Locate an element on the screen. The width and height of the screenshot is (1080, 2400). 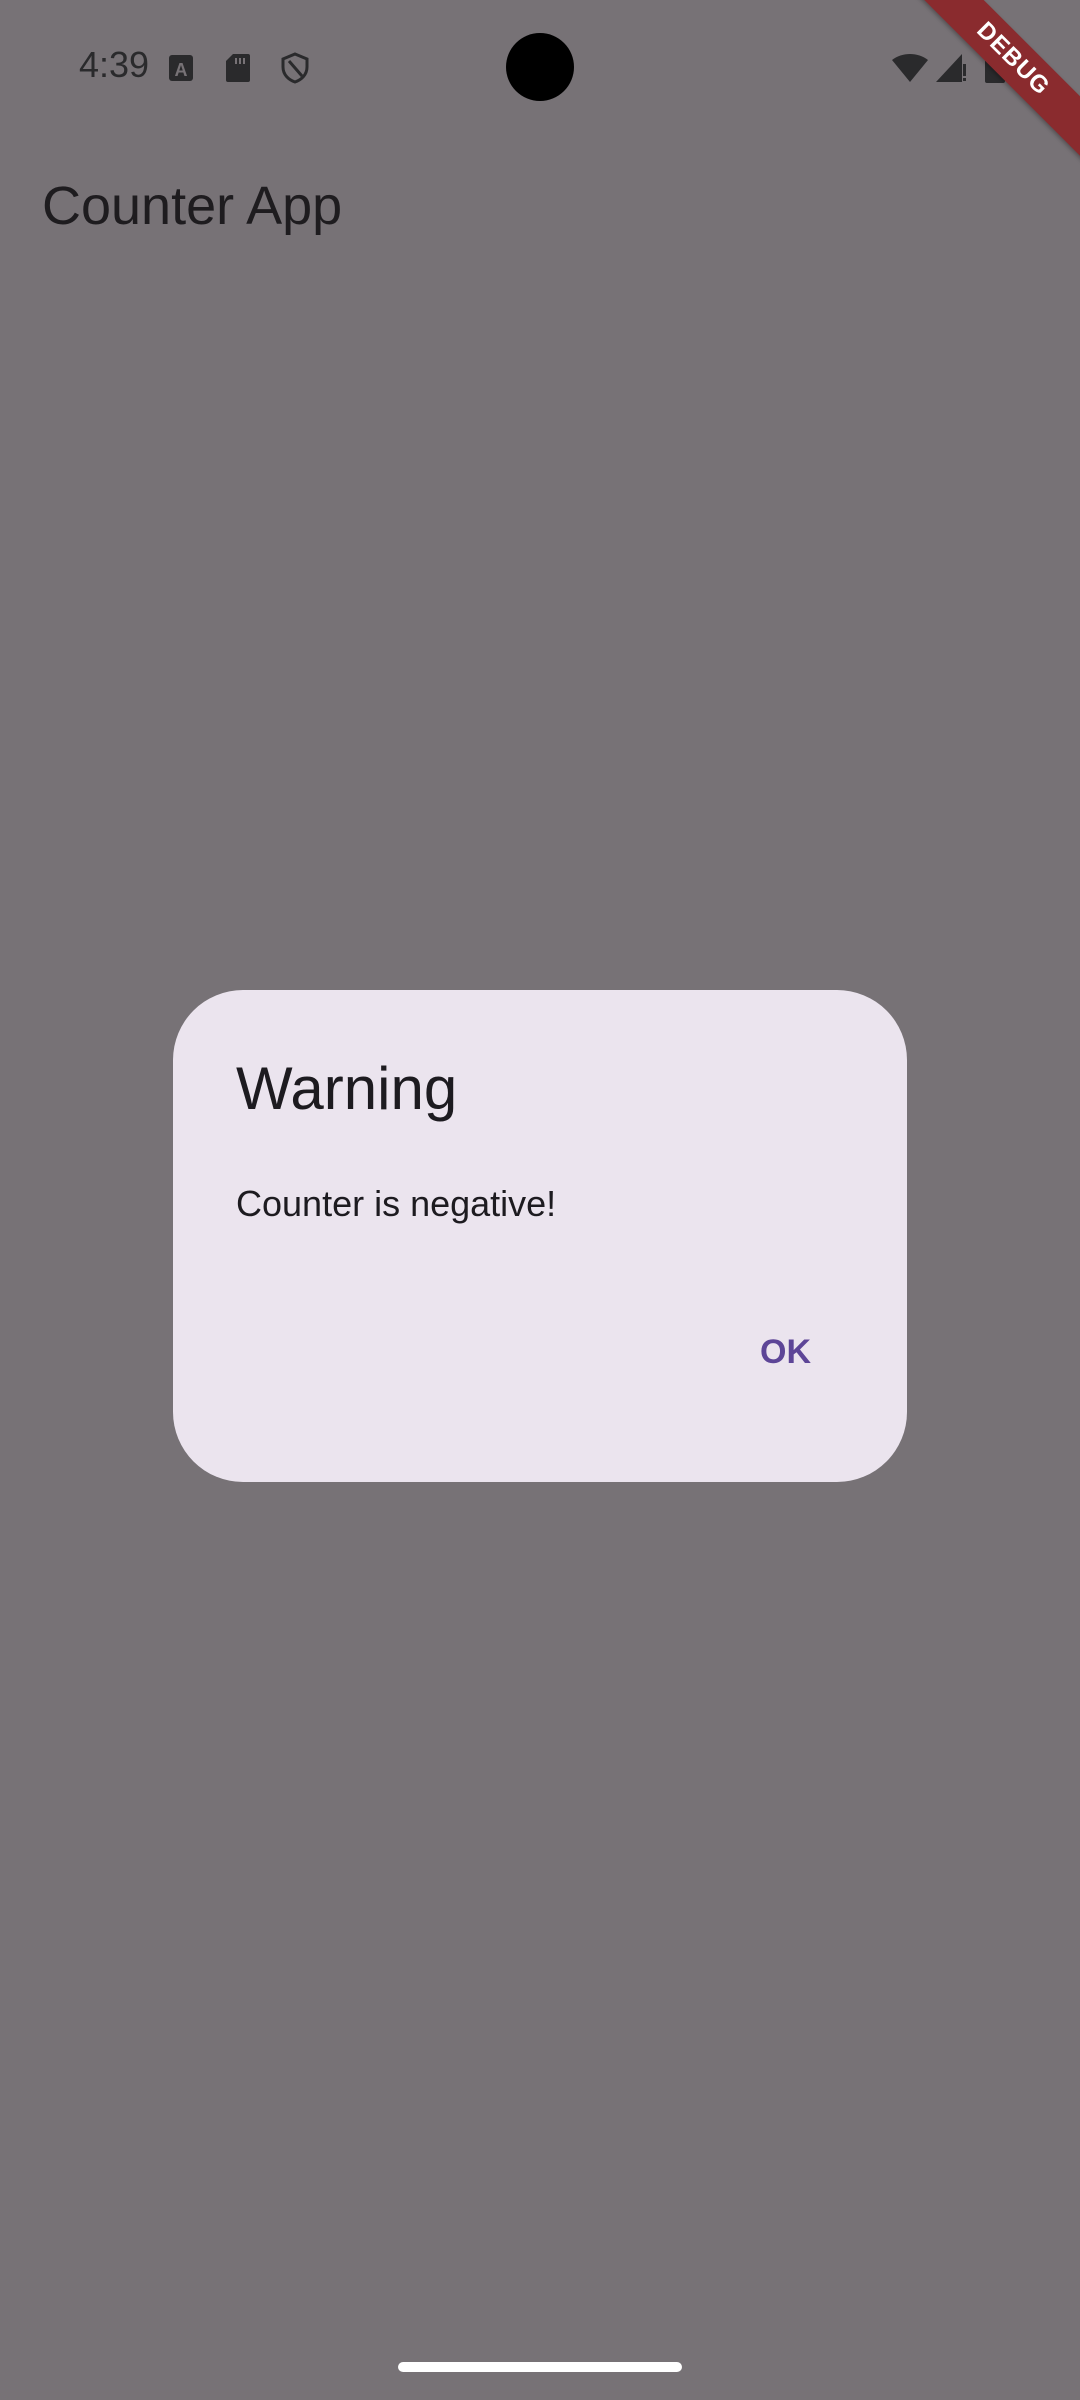
shield-icon is located at coordinates (295, 68).